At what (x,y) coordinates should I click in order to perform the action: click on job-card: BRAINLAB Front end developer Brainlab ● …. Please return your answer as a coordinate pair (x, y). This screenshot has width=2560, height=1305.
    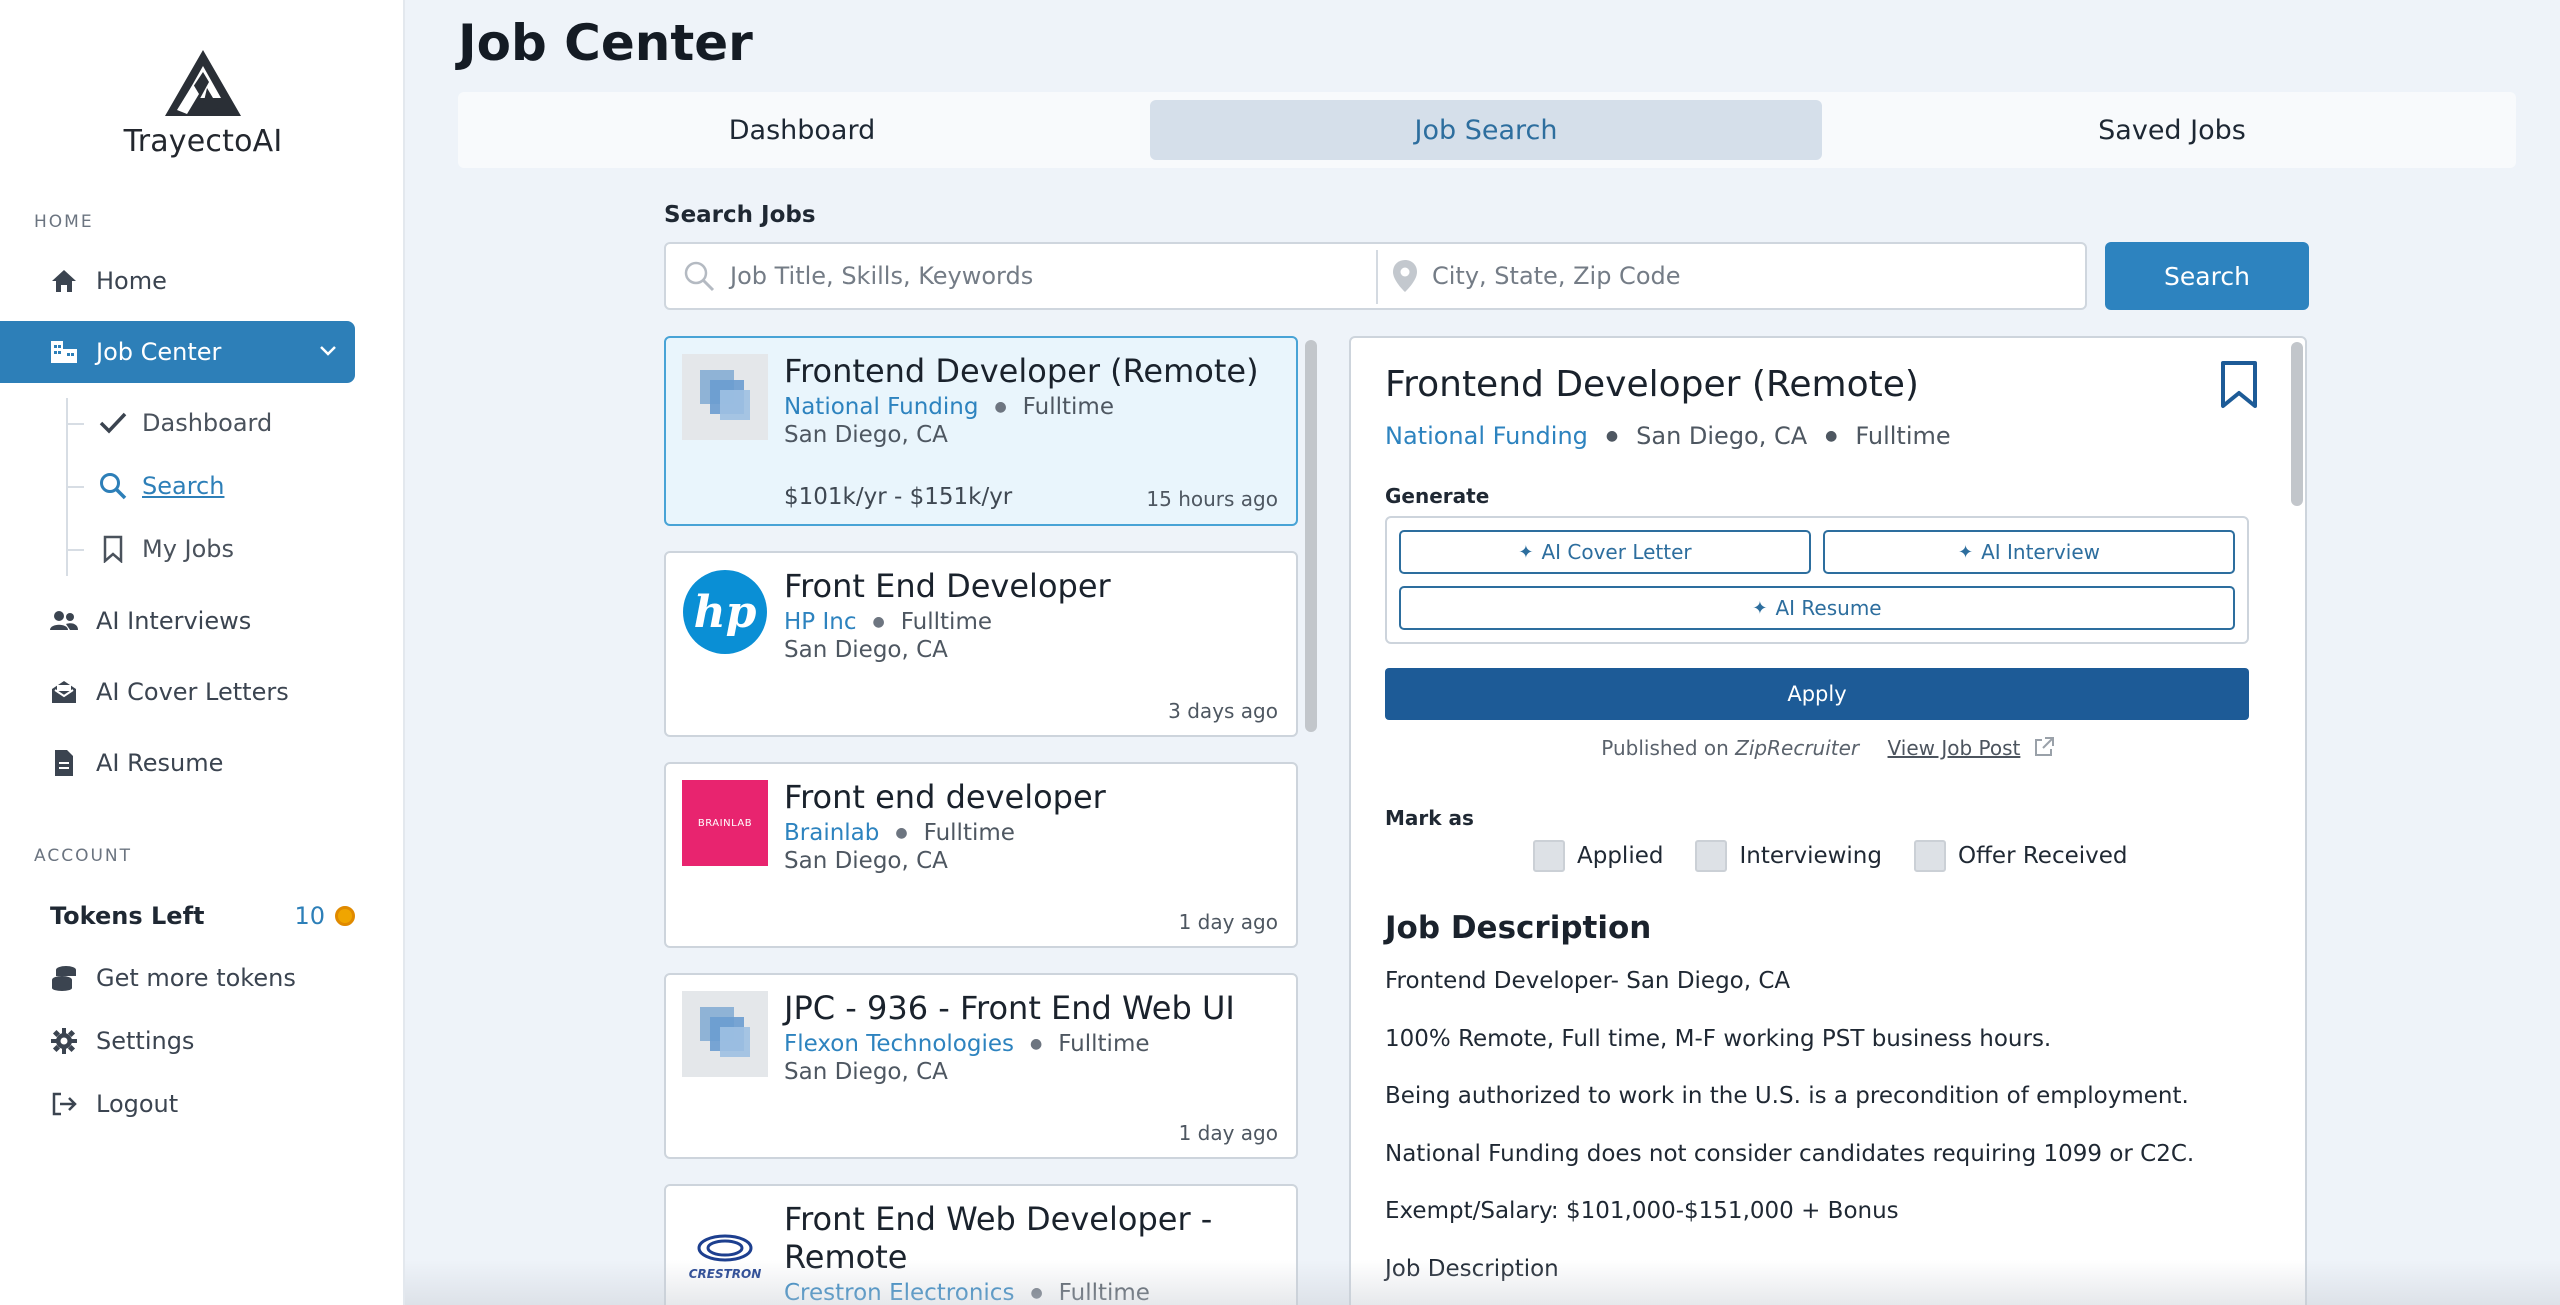
    Looking at the image, I should click on (981, 855).